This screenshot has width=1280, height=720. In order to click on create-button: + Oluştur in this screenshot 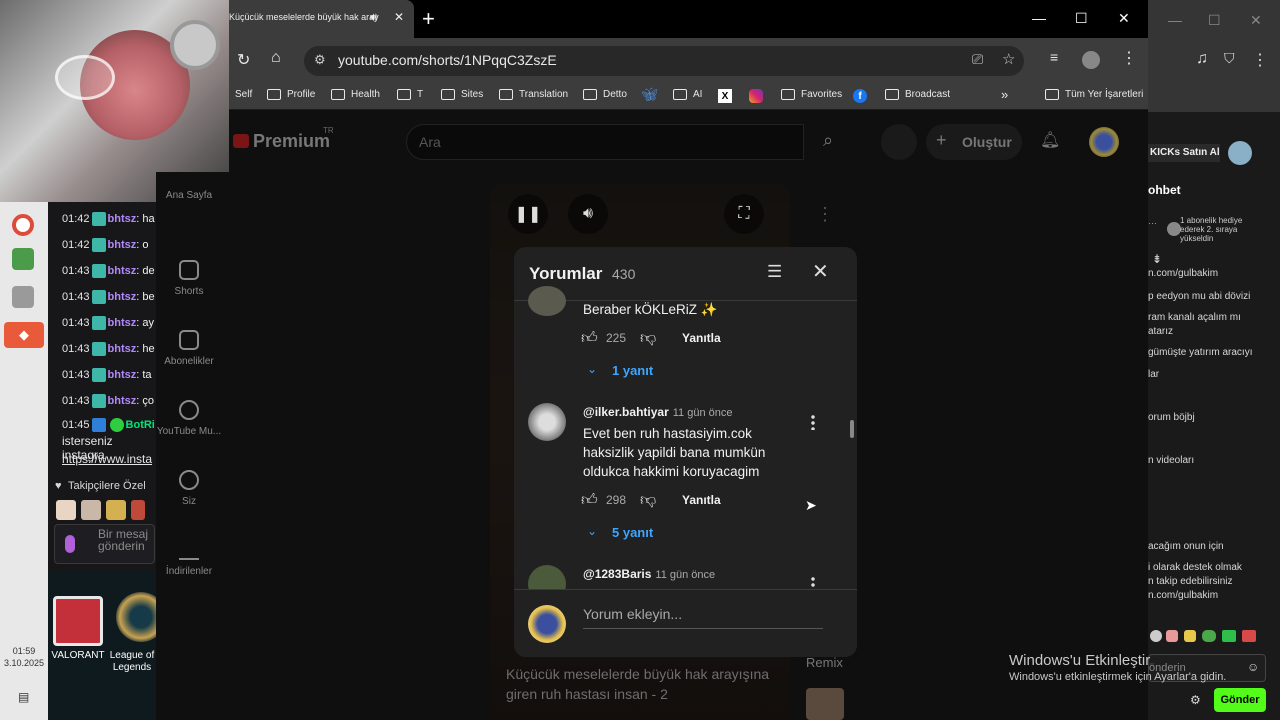, I will do `click(974, 142)`.